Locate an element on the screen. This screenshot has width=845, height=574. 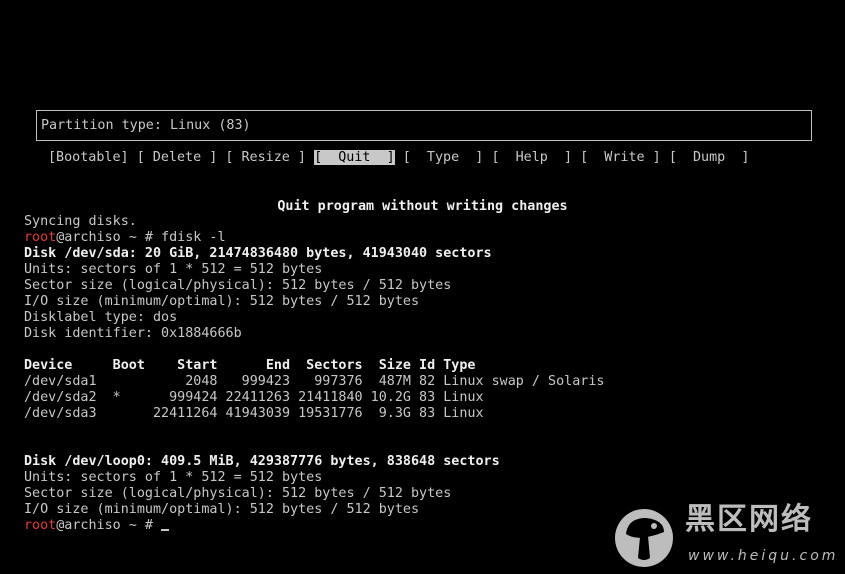
menu-description: Quit program without writing changes is located at coordinates (422, 206).